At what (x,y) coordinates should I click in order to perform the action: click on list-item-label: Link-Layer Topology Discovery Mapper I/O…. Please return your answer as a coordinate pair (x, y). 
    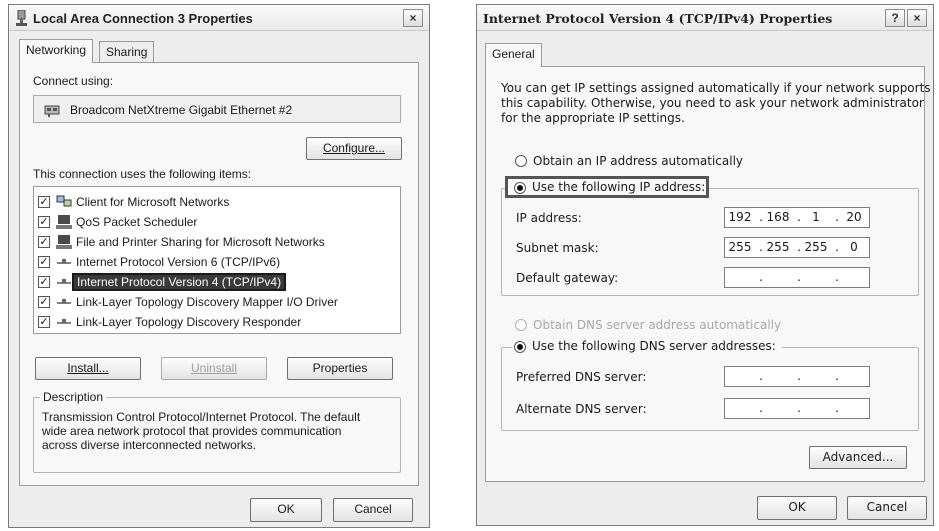
    Looking at the image, I should click on (207, 302).